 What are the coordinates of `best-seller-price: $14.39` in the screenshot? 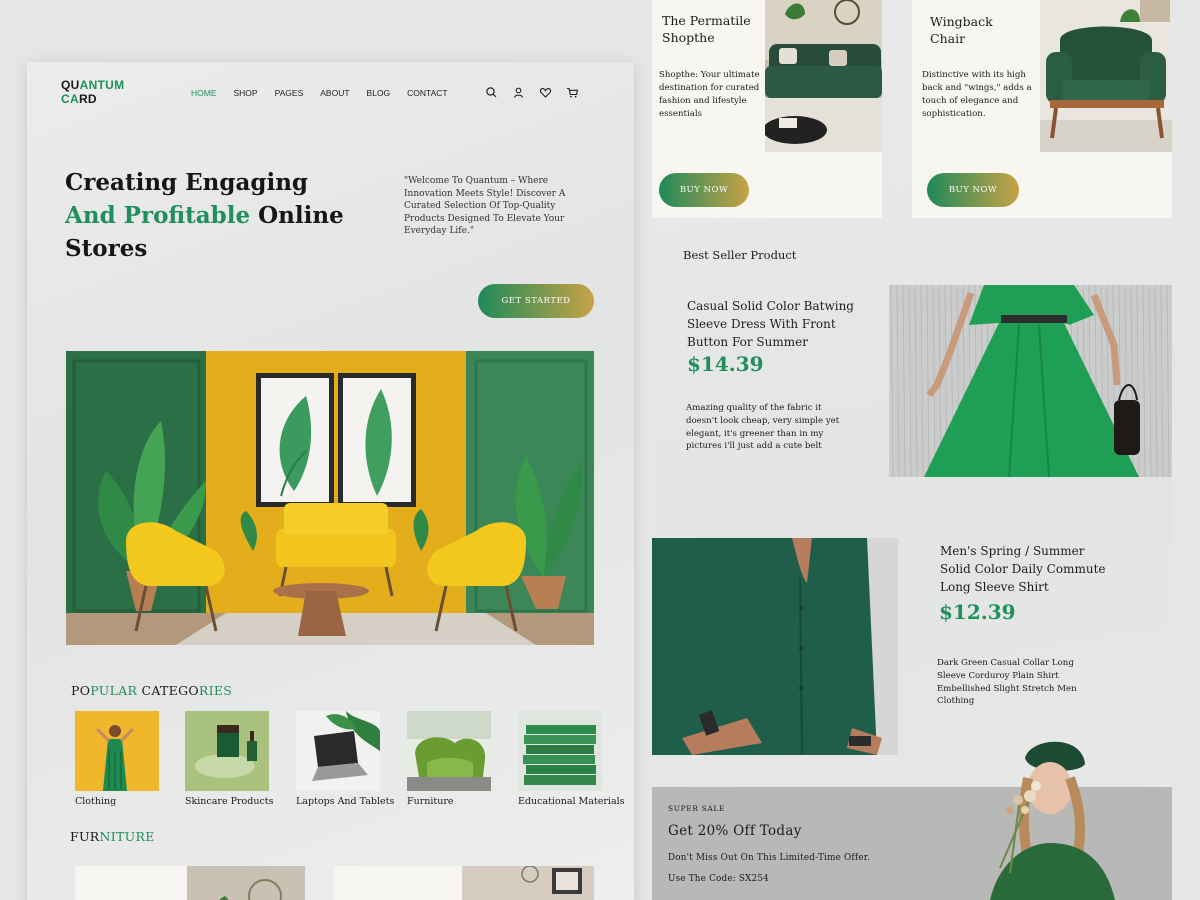 It's located at (725, 364).